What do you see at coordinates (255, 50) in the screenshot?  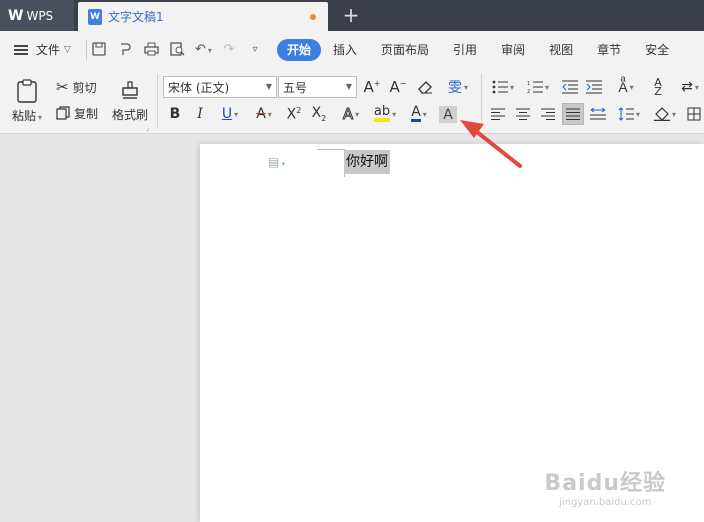 I see `customize-toolbar-icon: ▿` at bounding box center [255, 50].